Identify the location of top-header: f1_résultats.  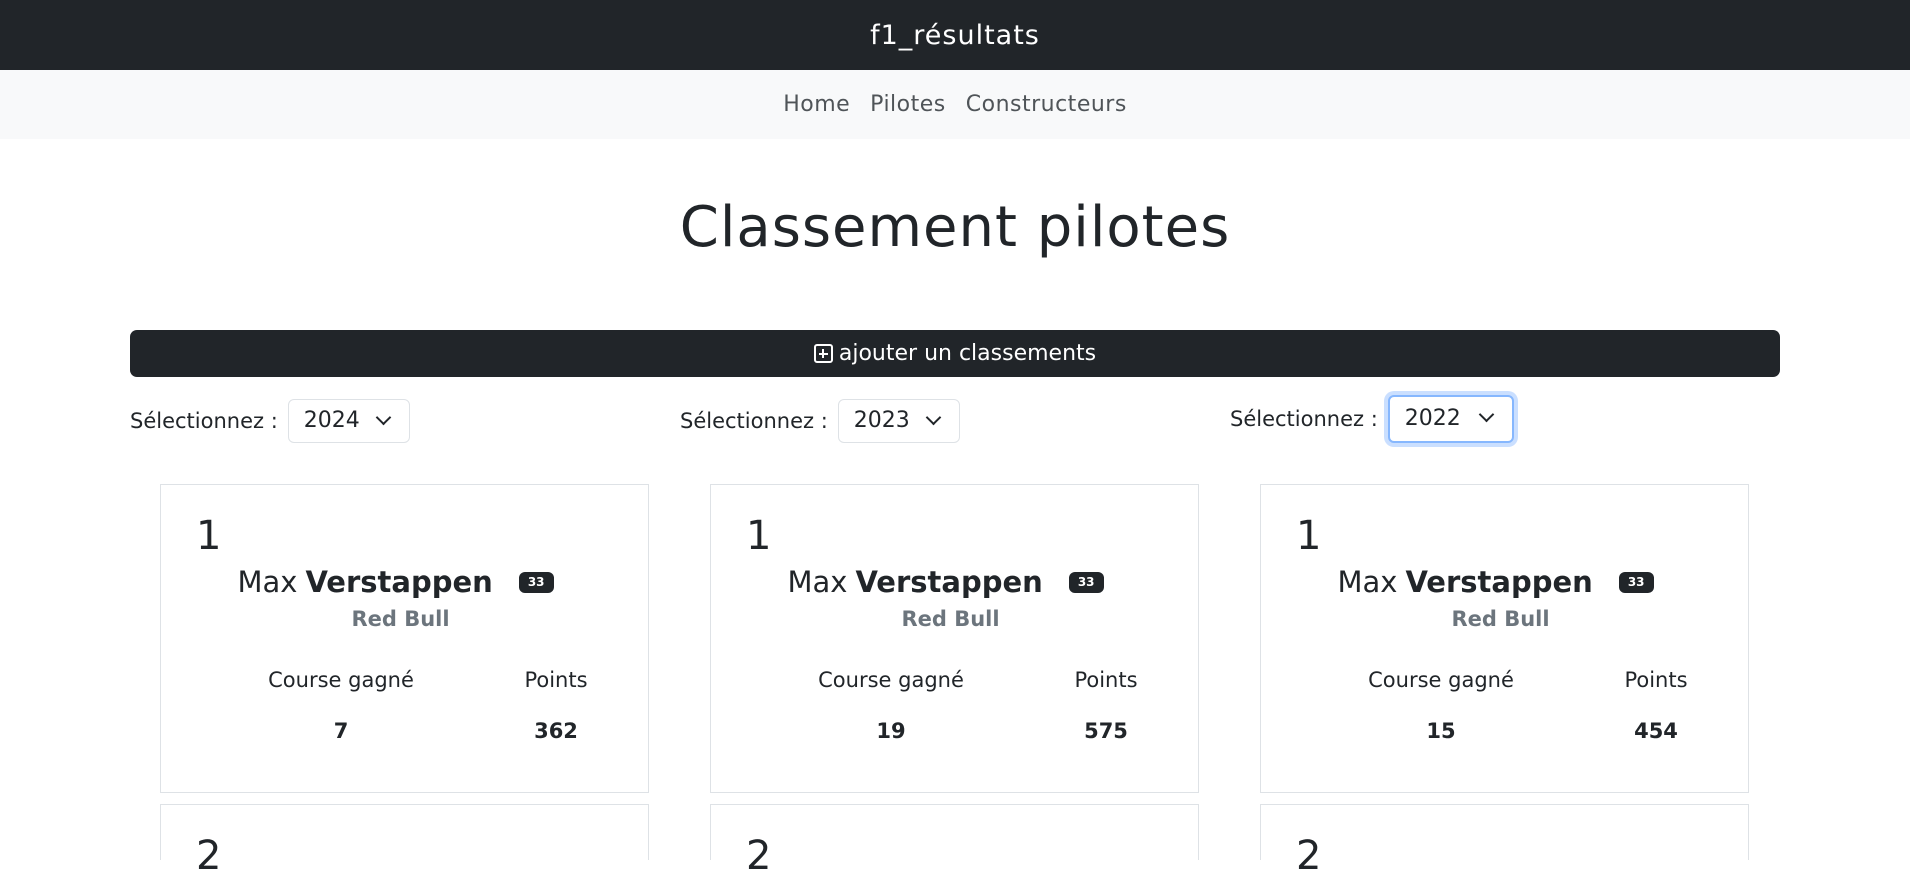
(955, 35).